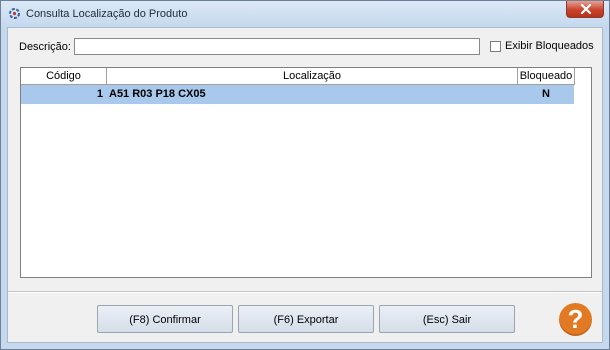 This screenshot has width=610, height=350. Describe the element at coordinates (165, 319) in the screenshot. I see `confirm-button: (F8) Confirmar` at that location.